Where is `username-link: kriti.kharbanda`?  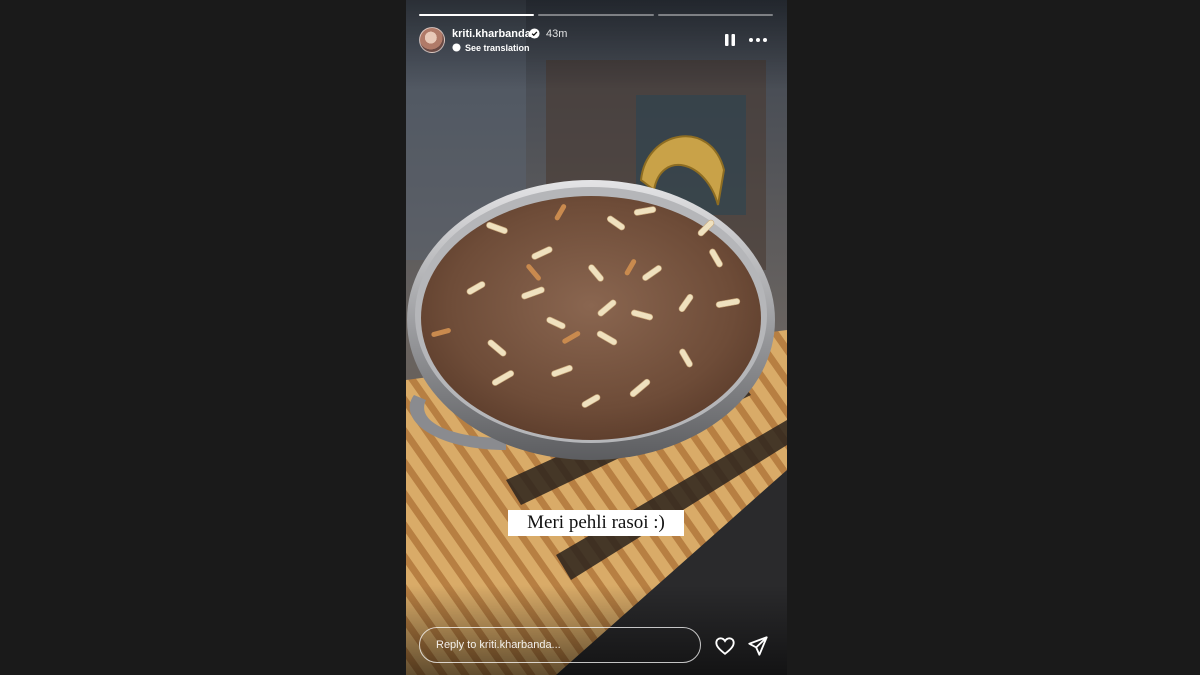
username-link: kriti.kharbanda is located at coordinates (491, 34).